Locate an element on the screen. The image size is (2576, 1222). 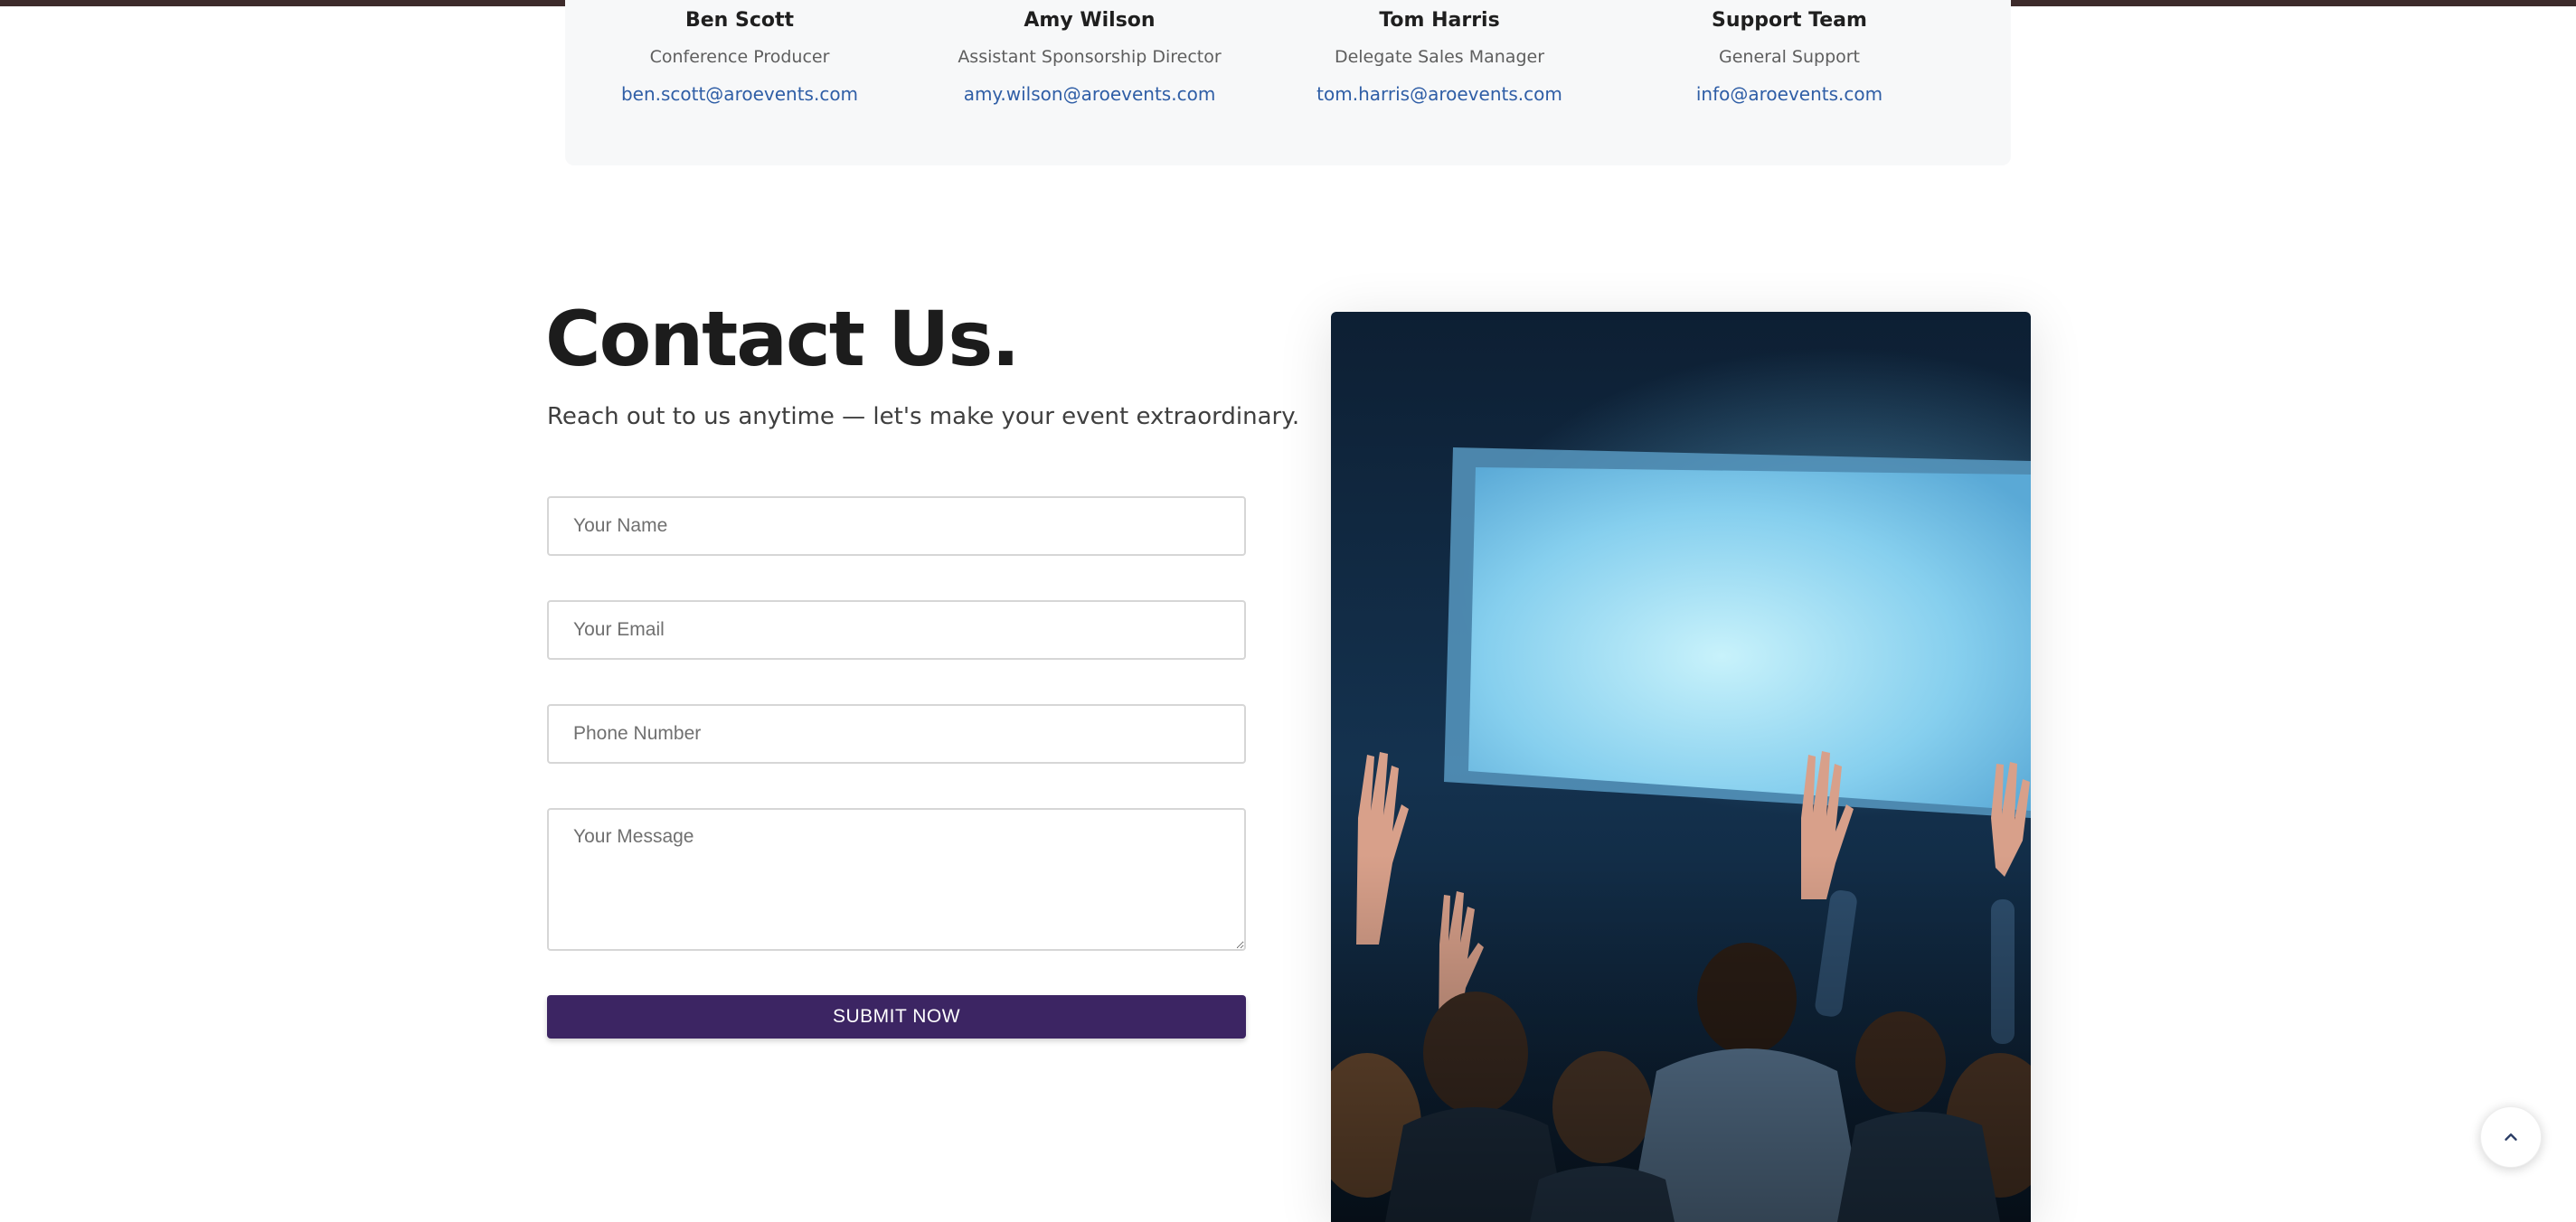
team-member-role: Assistant Sponsorship Director is located at coordinates (1090, 57).